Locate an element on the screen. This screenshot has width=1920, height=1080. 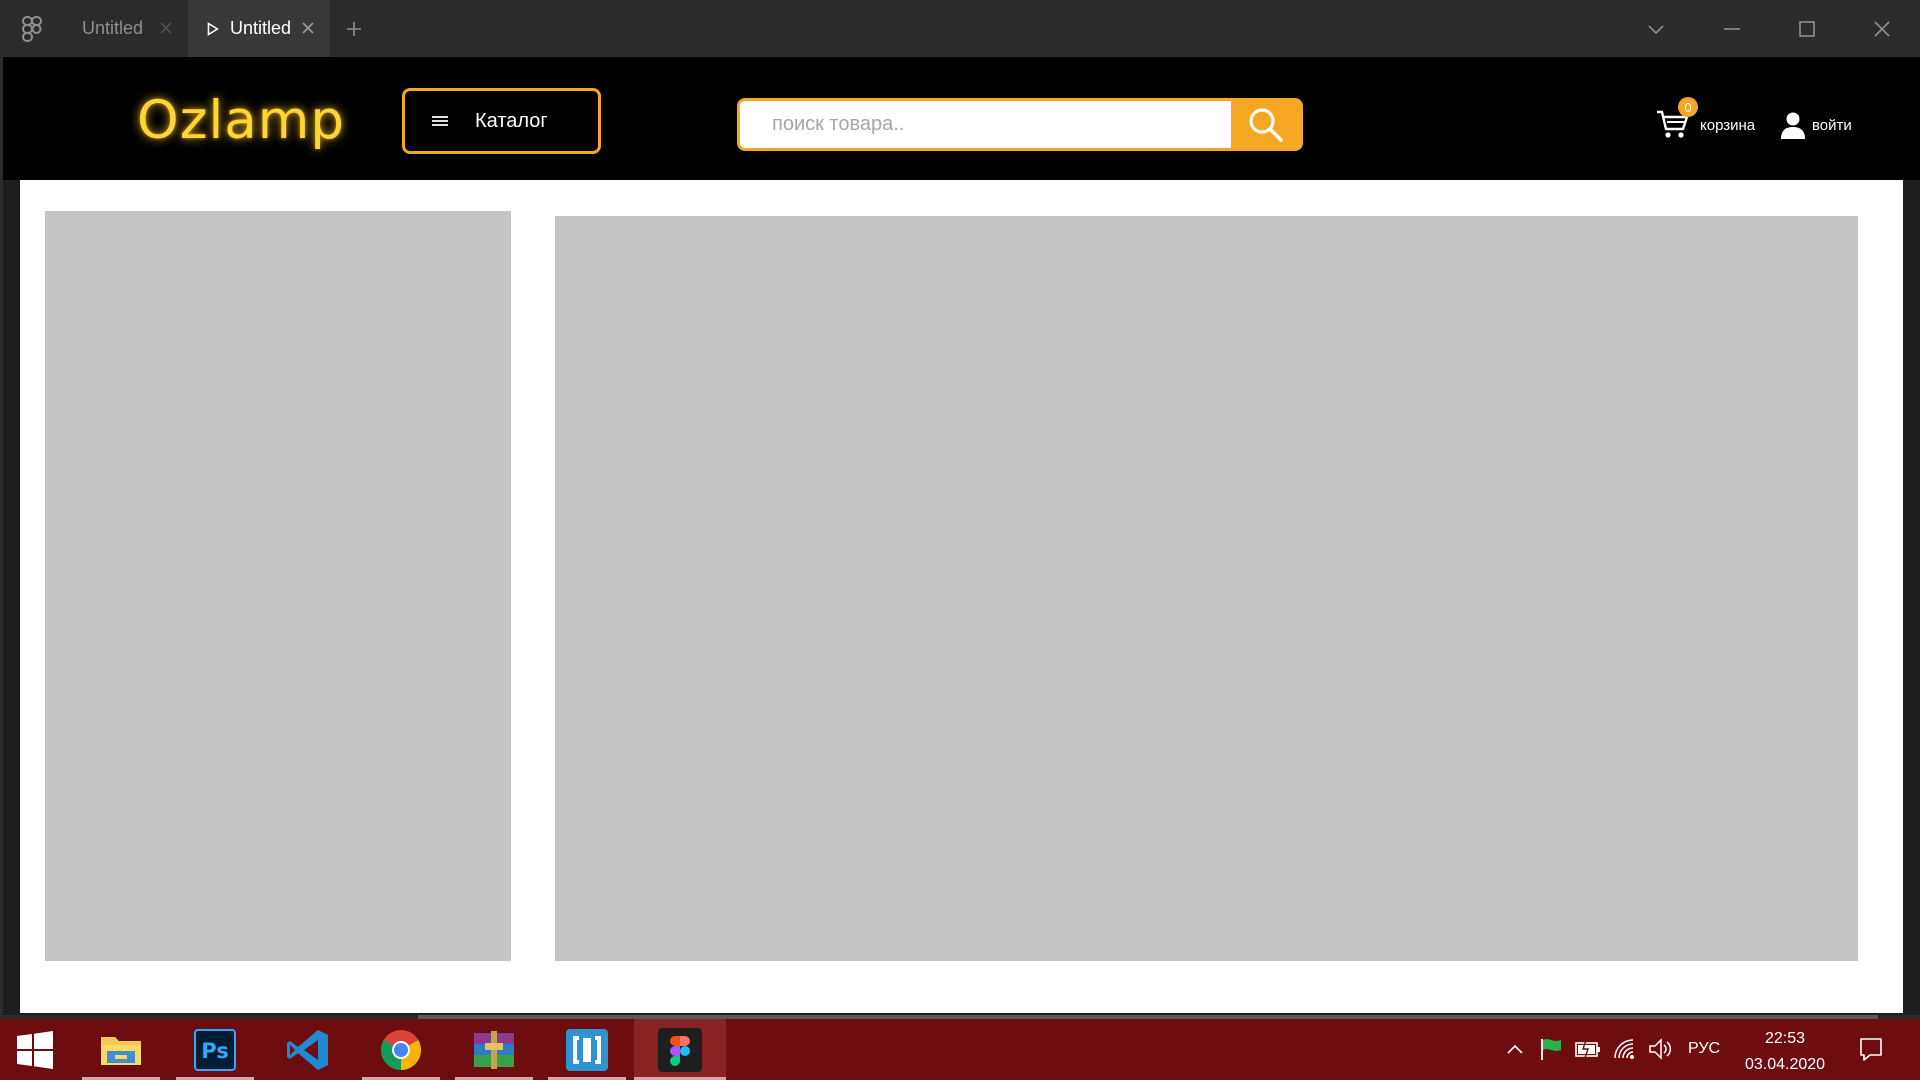
chrome-icon is located at coordinates (401, 1049).